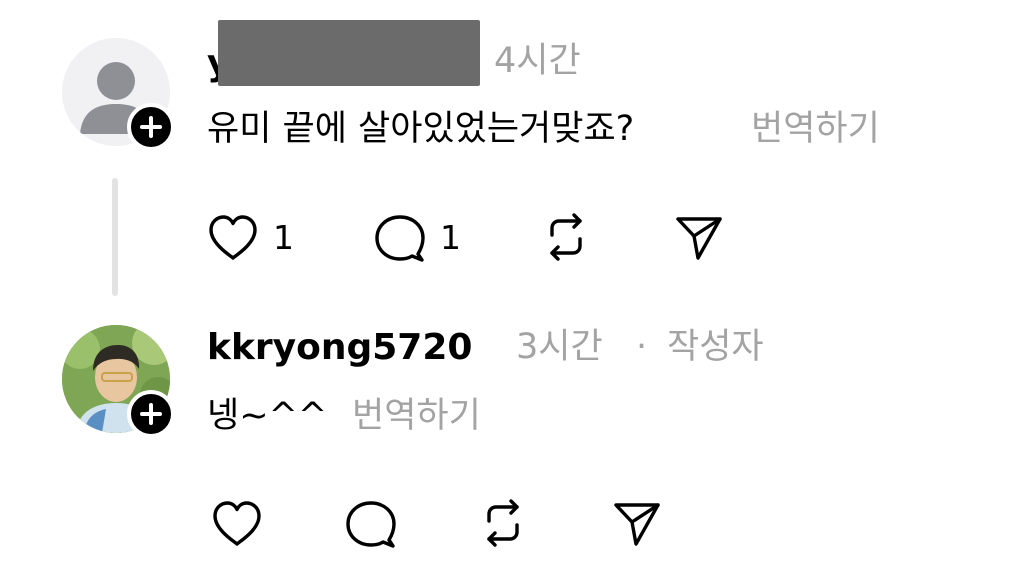 This screenshot has width=1024, height=581. What do you see at coordinates (450, 237) in the screenshot?
I see `reply-count: 1` at bounding box center [450, 237].